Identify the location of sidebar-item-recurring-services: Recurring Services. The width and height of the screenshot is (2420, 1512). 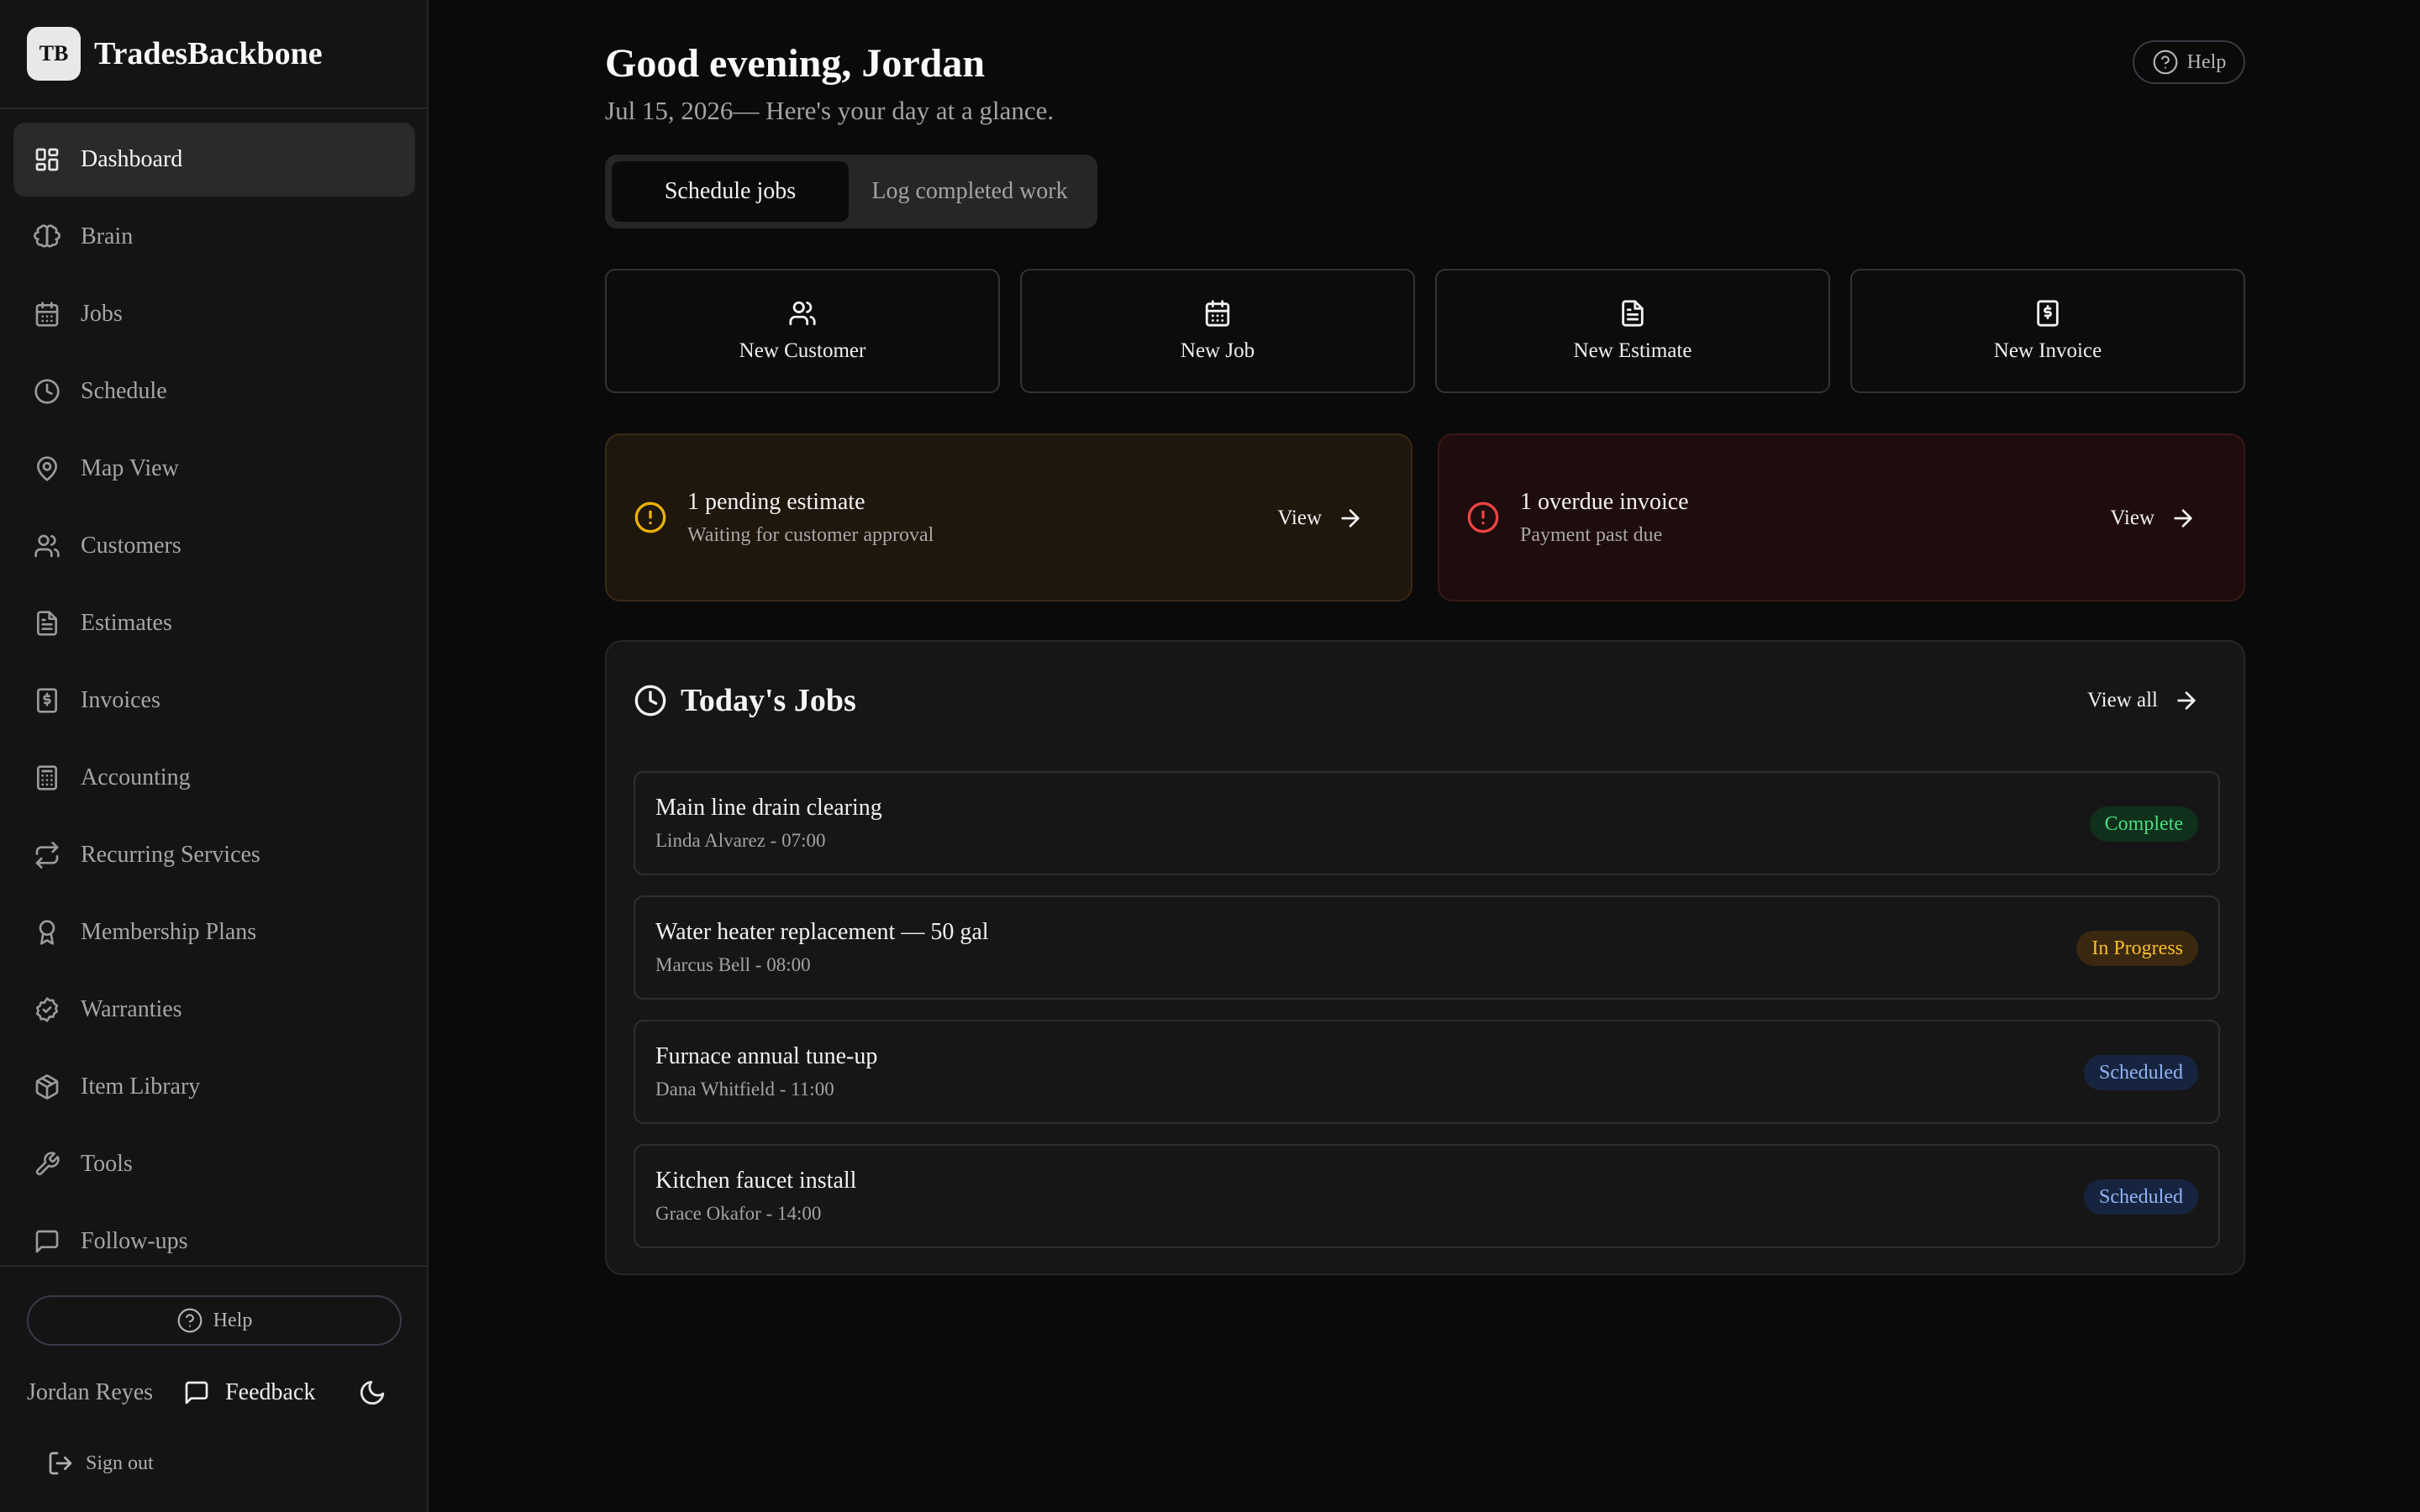
(214, 855).